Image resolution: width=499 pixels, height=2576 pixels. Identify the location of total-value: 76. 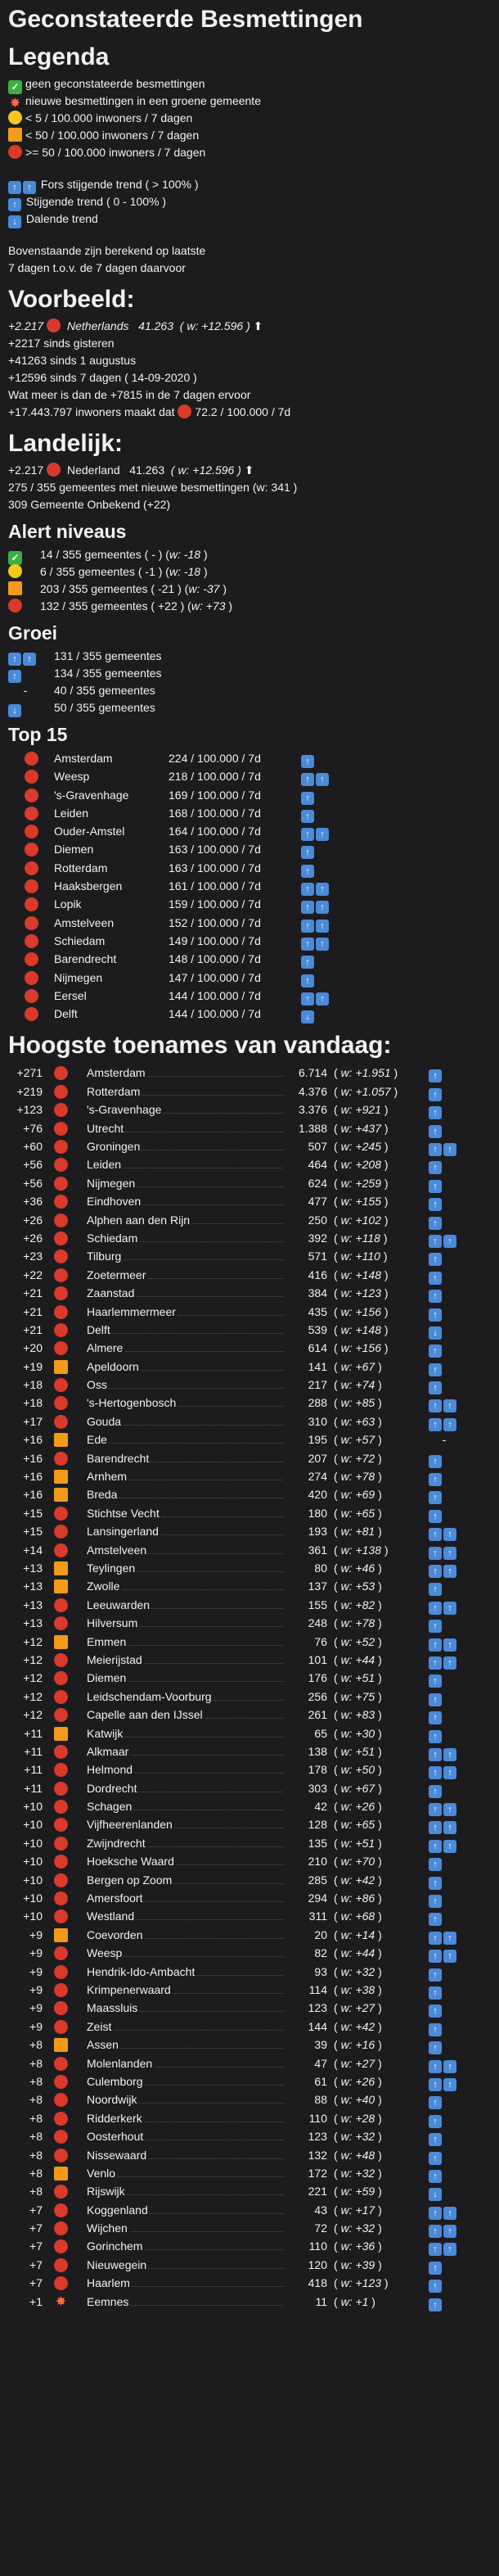
(320, 1641).